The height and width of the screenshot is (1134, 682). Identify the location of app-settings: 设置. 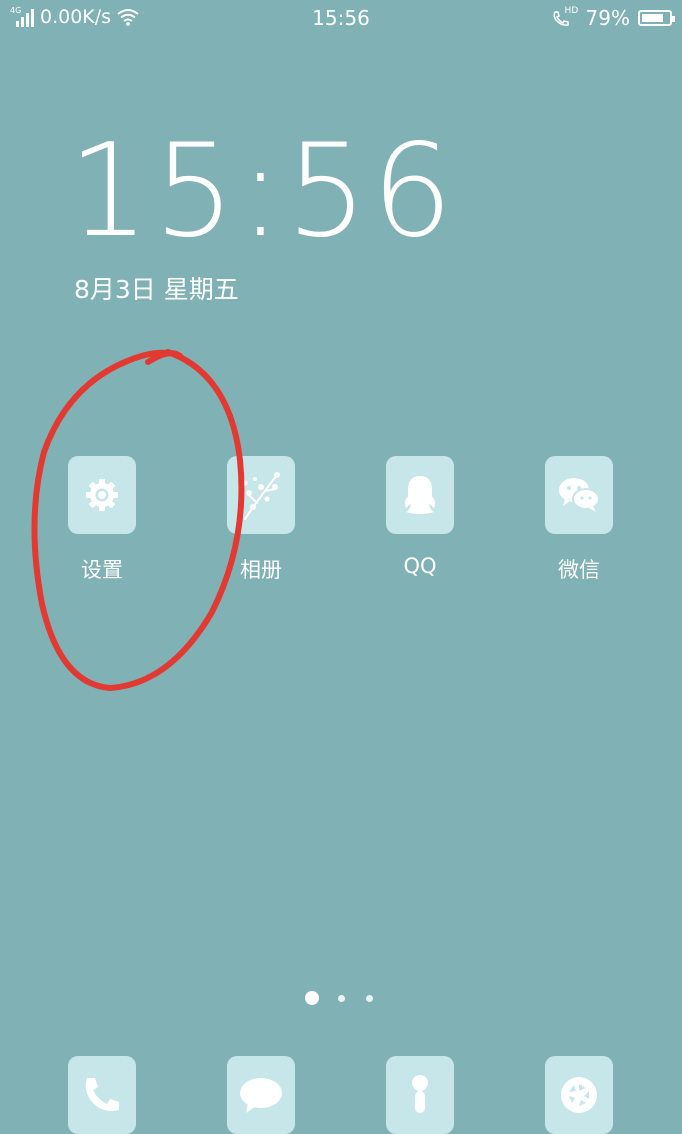
(102, 520).